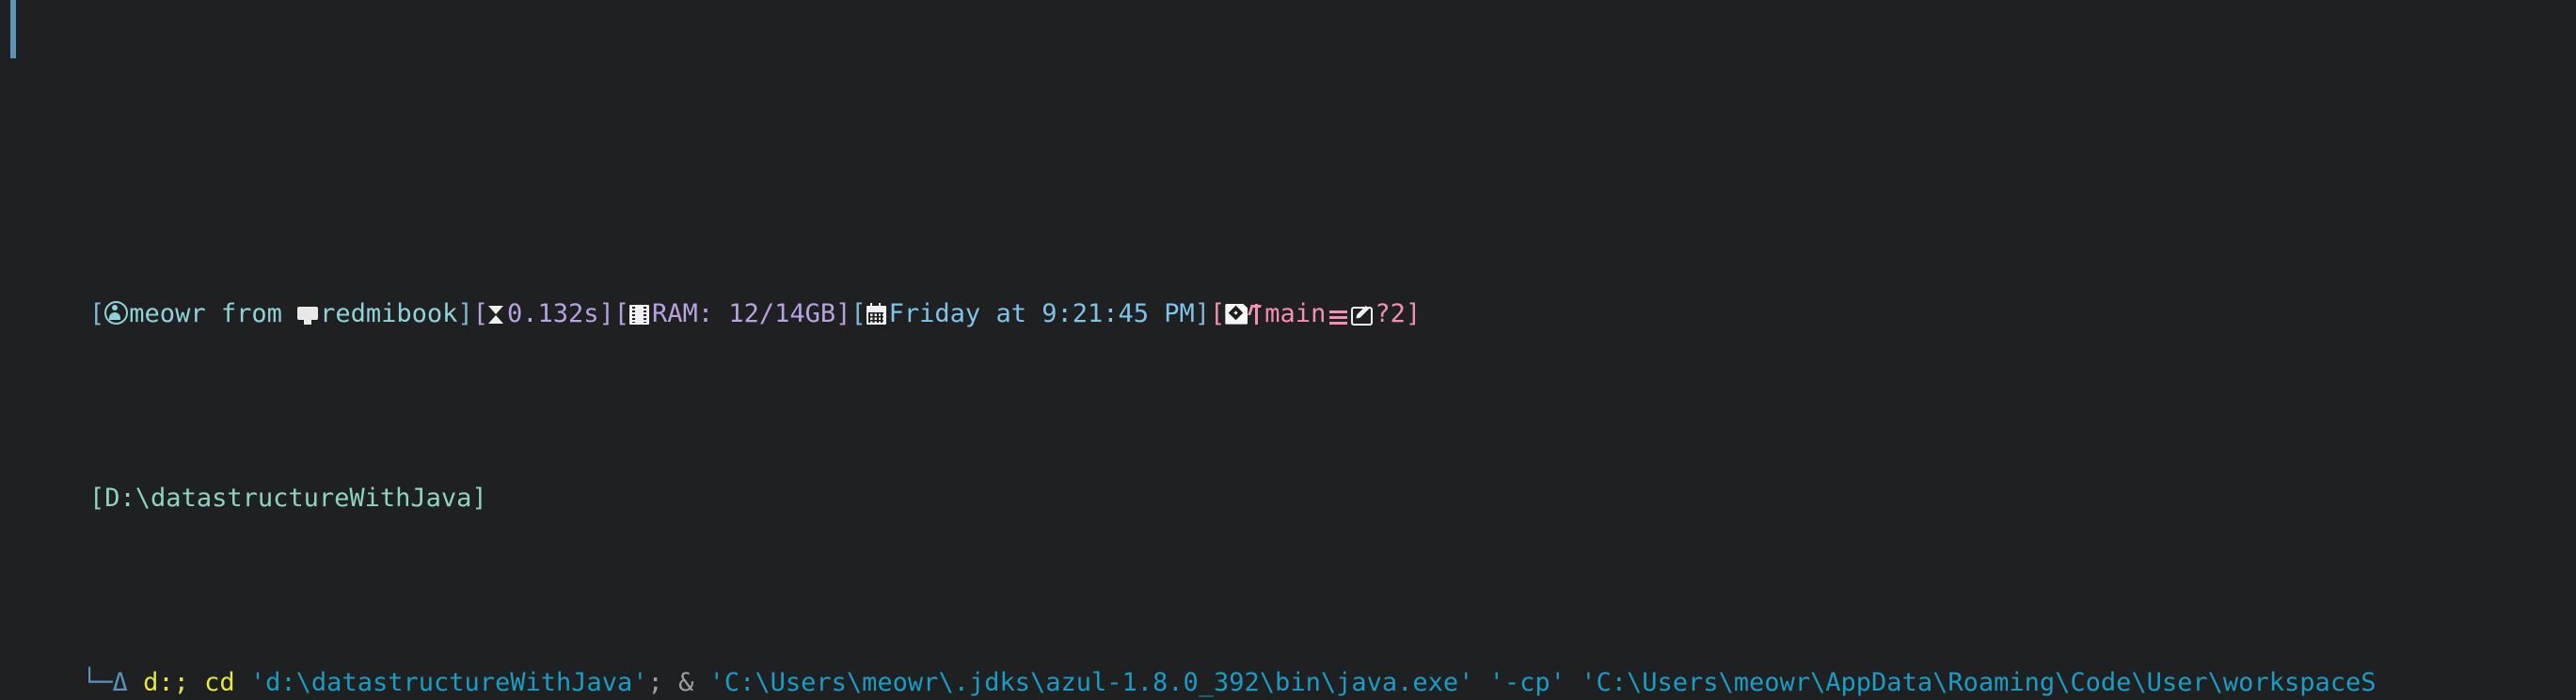  I want to click on git-file-icon, so click(1236, 314).